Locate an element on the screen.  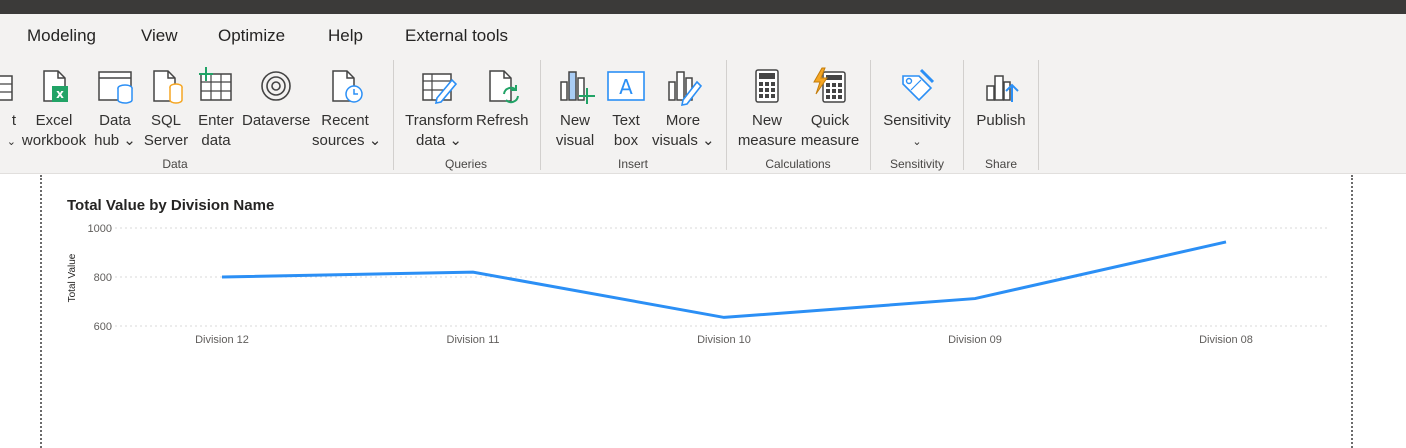
menu-optimize: Optimize is located at coordinates (251, 36).